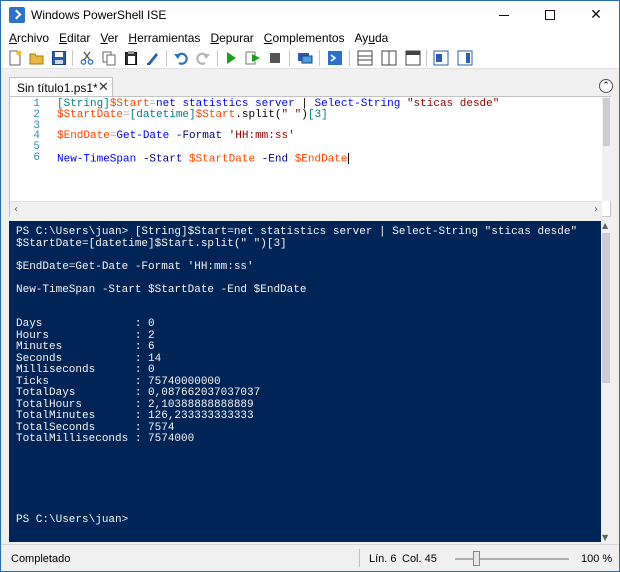  What do you see at coordinates (275, 58) in the screenshot?
I see `stop-icon` at bounding box center [275, 58].